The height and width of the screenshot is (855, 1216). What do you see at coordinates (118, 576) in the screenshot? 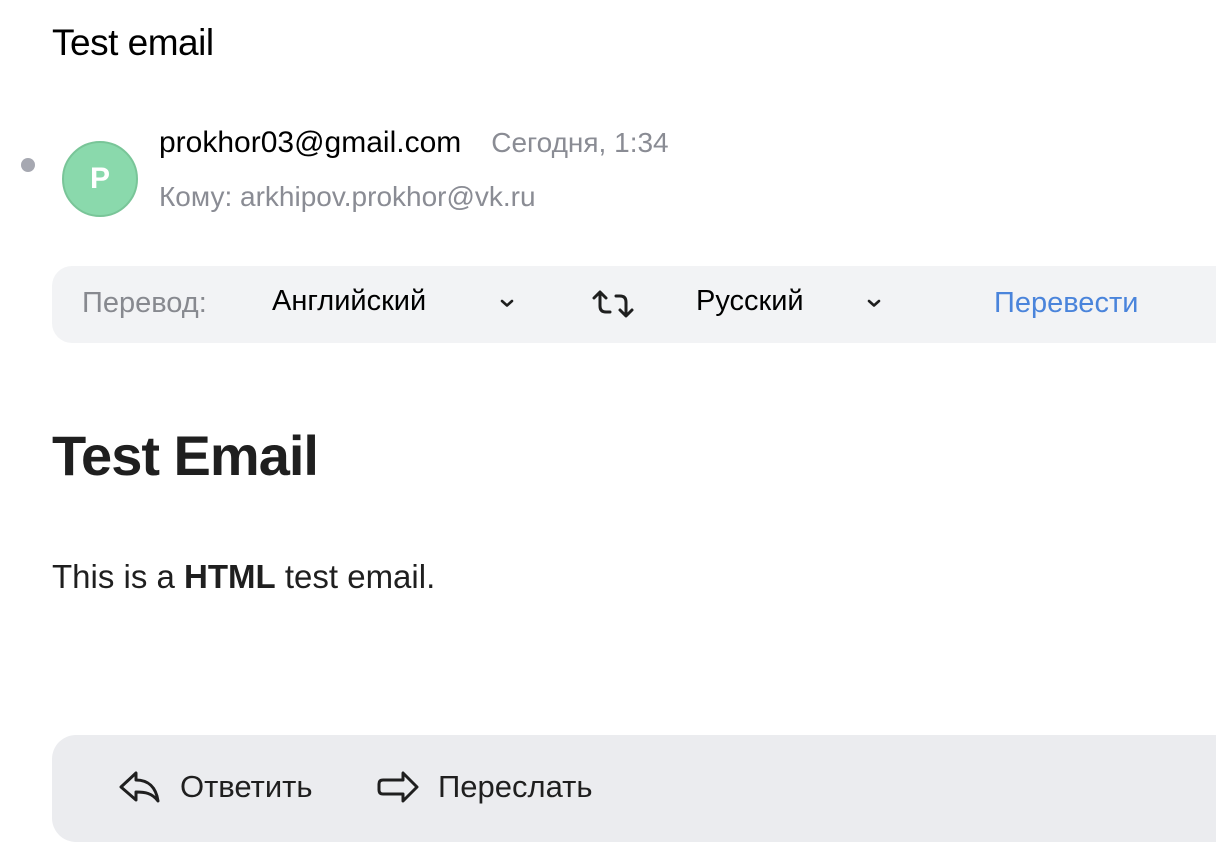
I see `body-text-start: This is a` at bounding box center [118, 576].